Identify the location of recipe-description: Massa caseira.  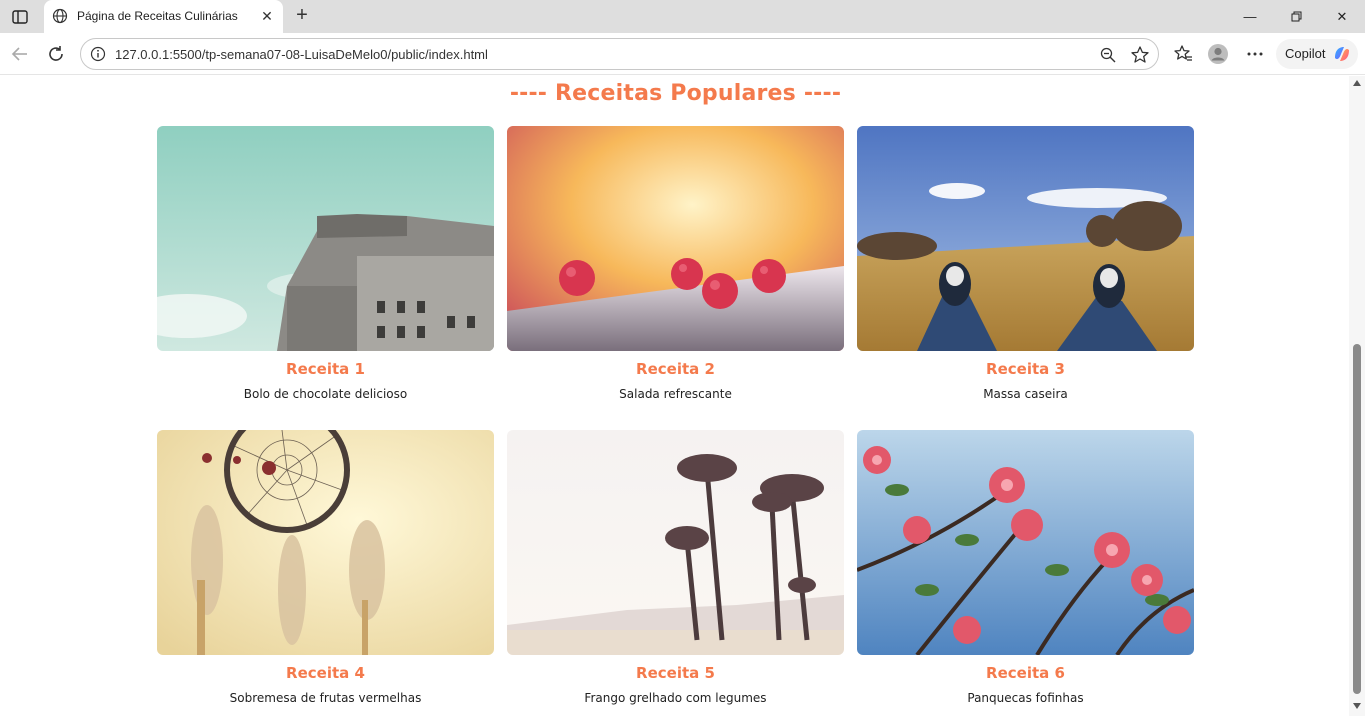
(1025, 394).